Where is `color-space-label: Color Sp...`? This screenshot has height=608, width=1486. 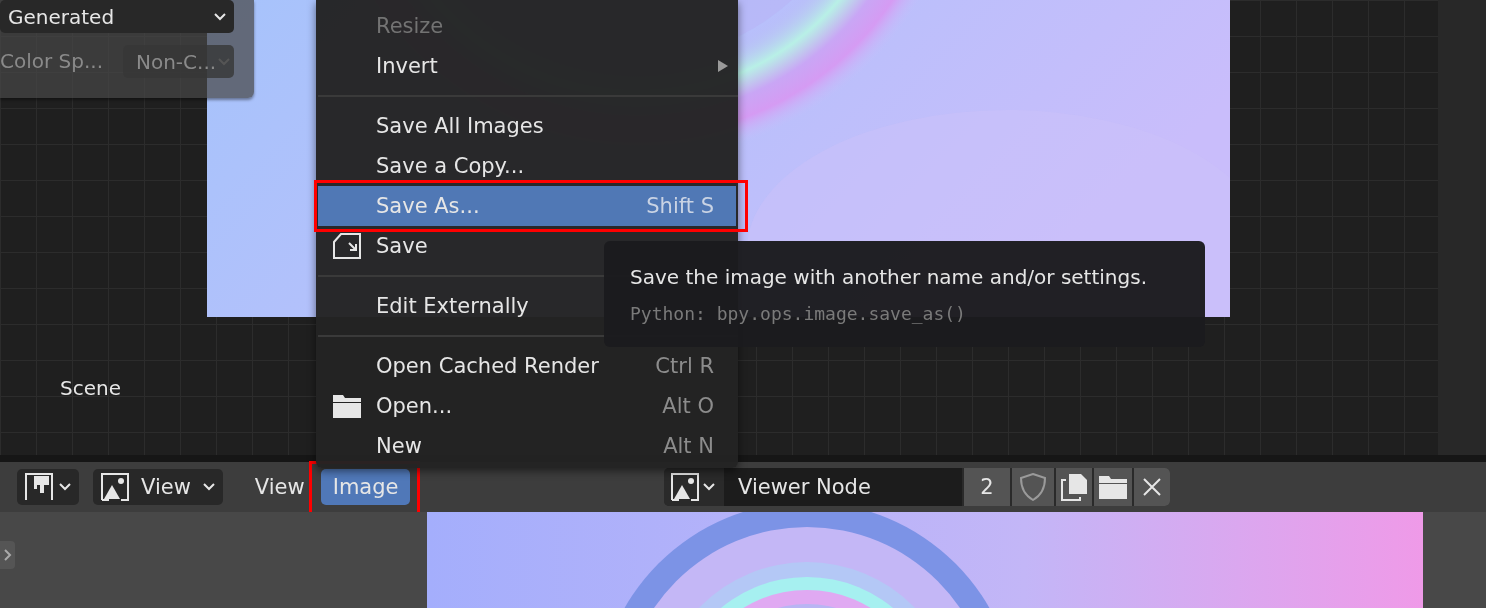 color-space-label: Color Sp... is located at coordinates (52, 61).